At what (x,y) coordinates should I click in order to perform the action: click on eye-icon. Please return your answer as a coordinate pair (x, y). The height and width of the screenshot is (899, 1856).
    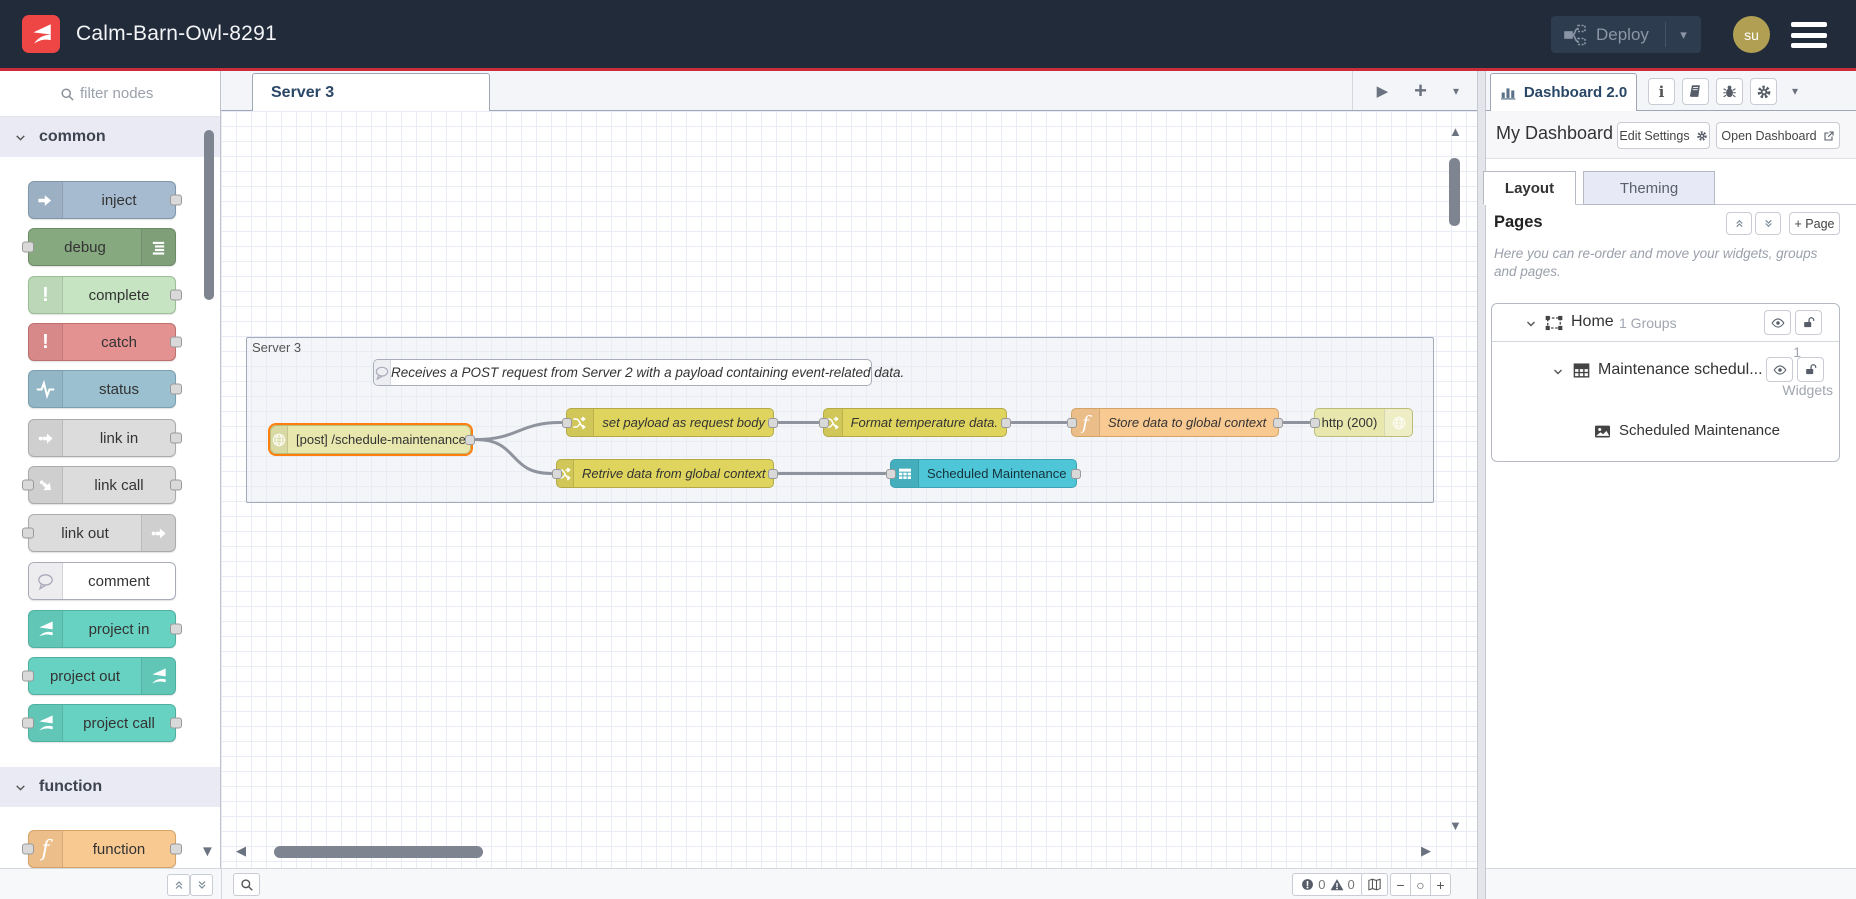
    Looking at the image, I should click on (1777, 322).